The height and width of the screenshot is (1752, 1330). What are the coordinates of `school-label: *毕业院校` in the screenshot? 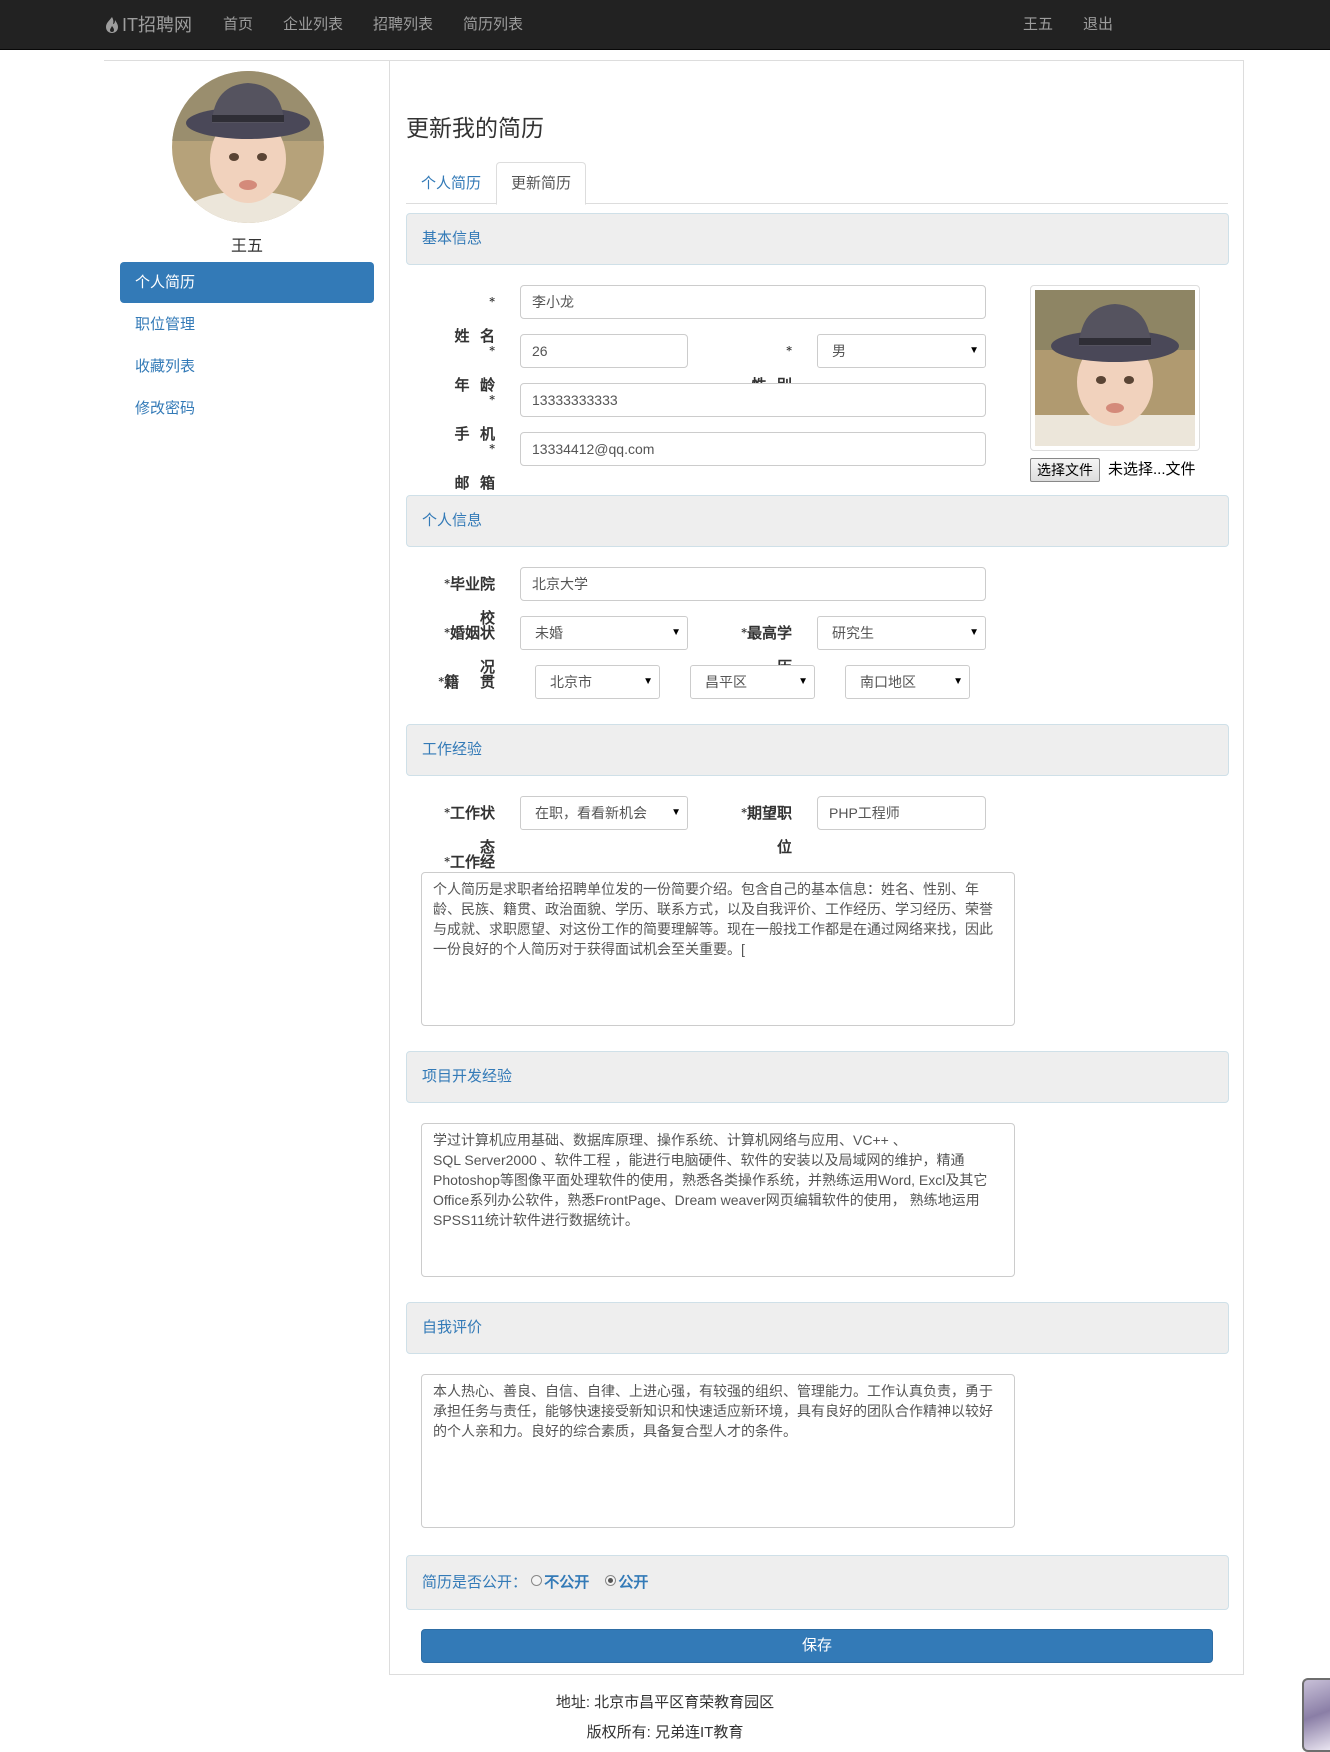 It's located at (469, 601).